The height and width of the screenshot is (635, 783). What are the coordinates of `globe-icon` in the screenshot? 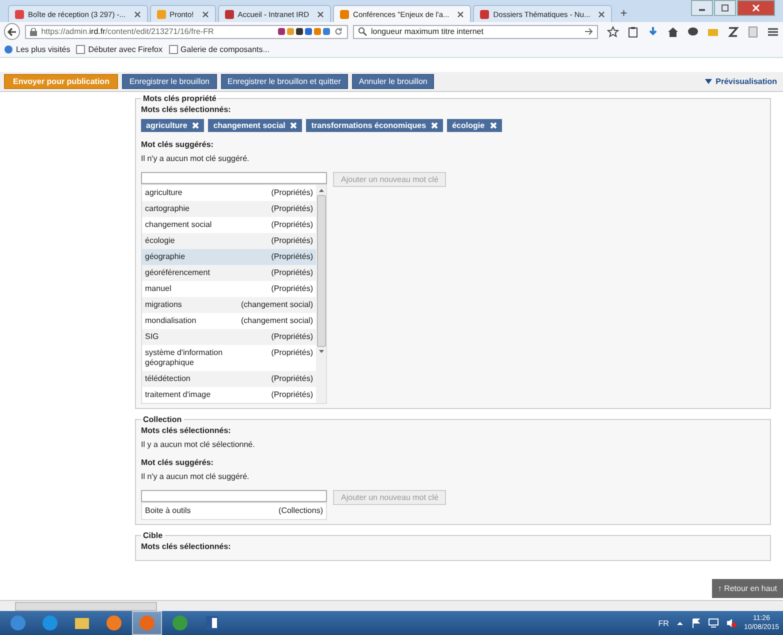 It's located at (8, 49).